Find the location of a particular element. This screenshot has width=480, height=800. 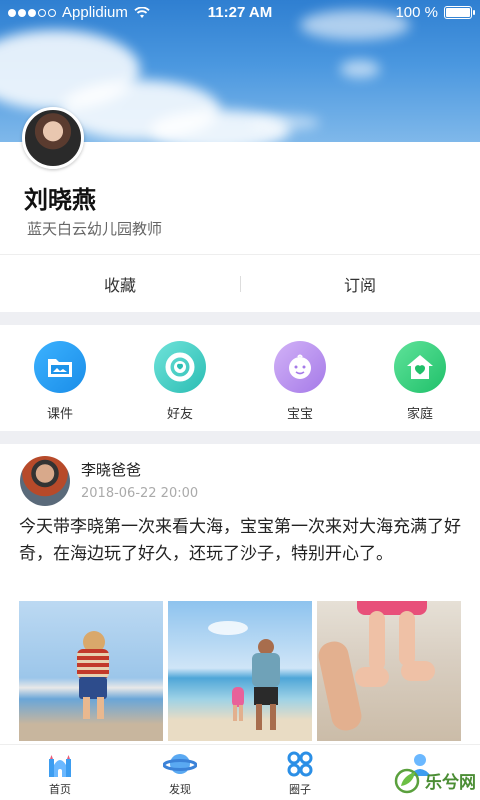

watermark-logo: 乐兮网 is located at coordinates (434, 780).